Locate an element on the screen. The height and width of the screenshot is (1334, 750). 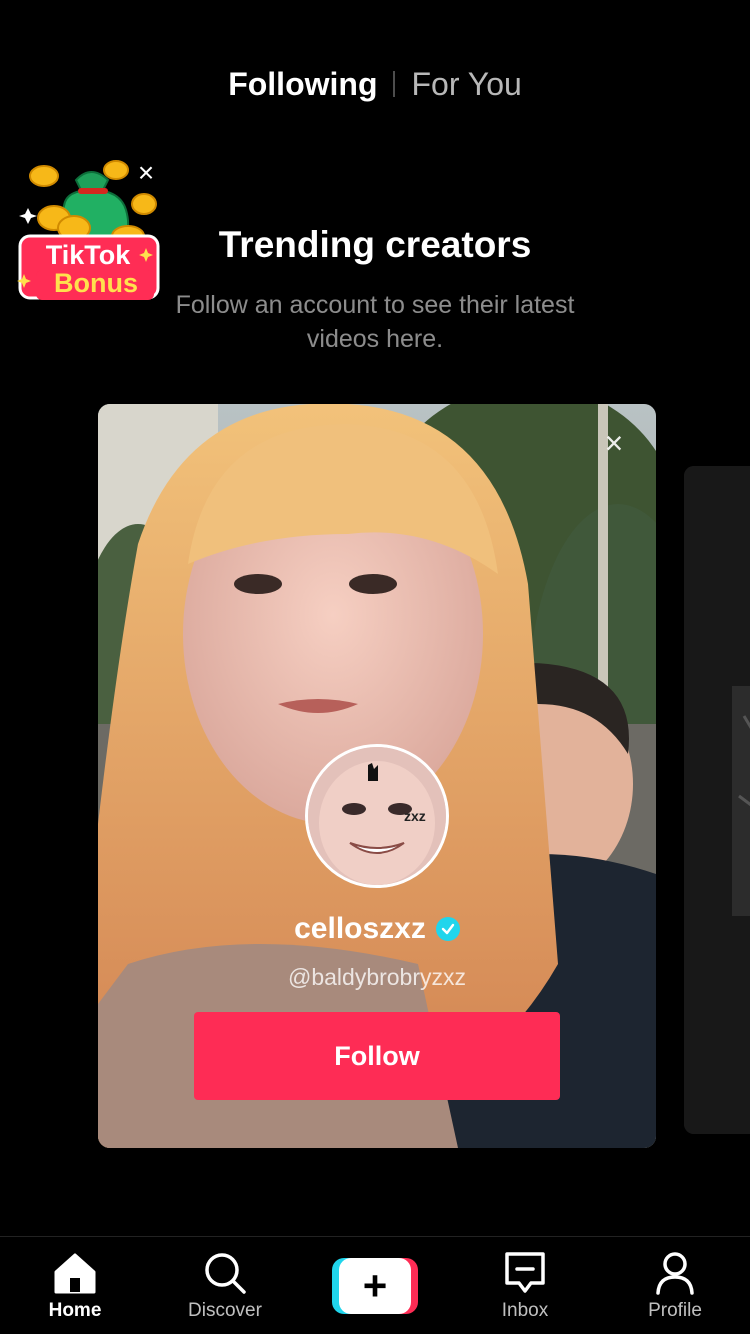
page-title: Trending creators is located at coordinates (375, 244).